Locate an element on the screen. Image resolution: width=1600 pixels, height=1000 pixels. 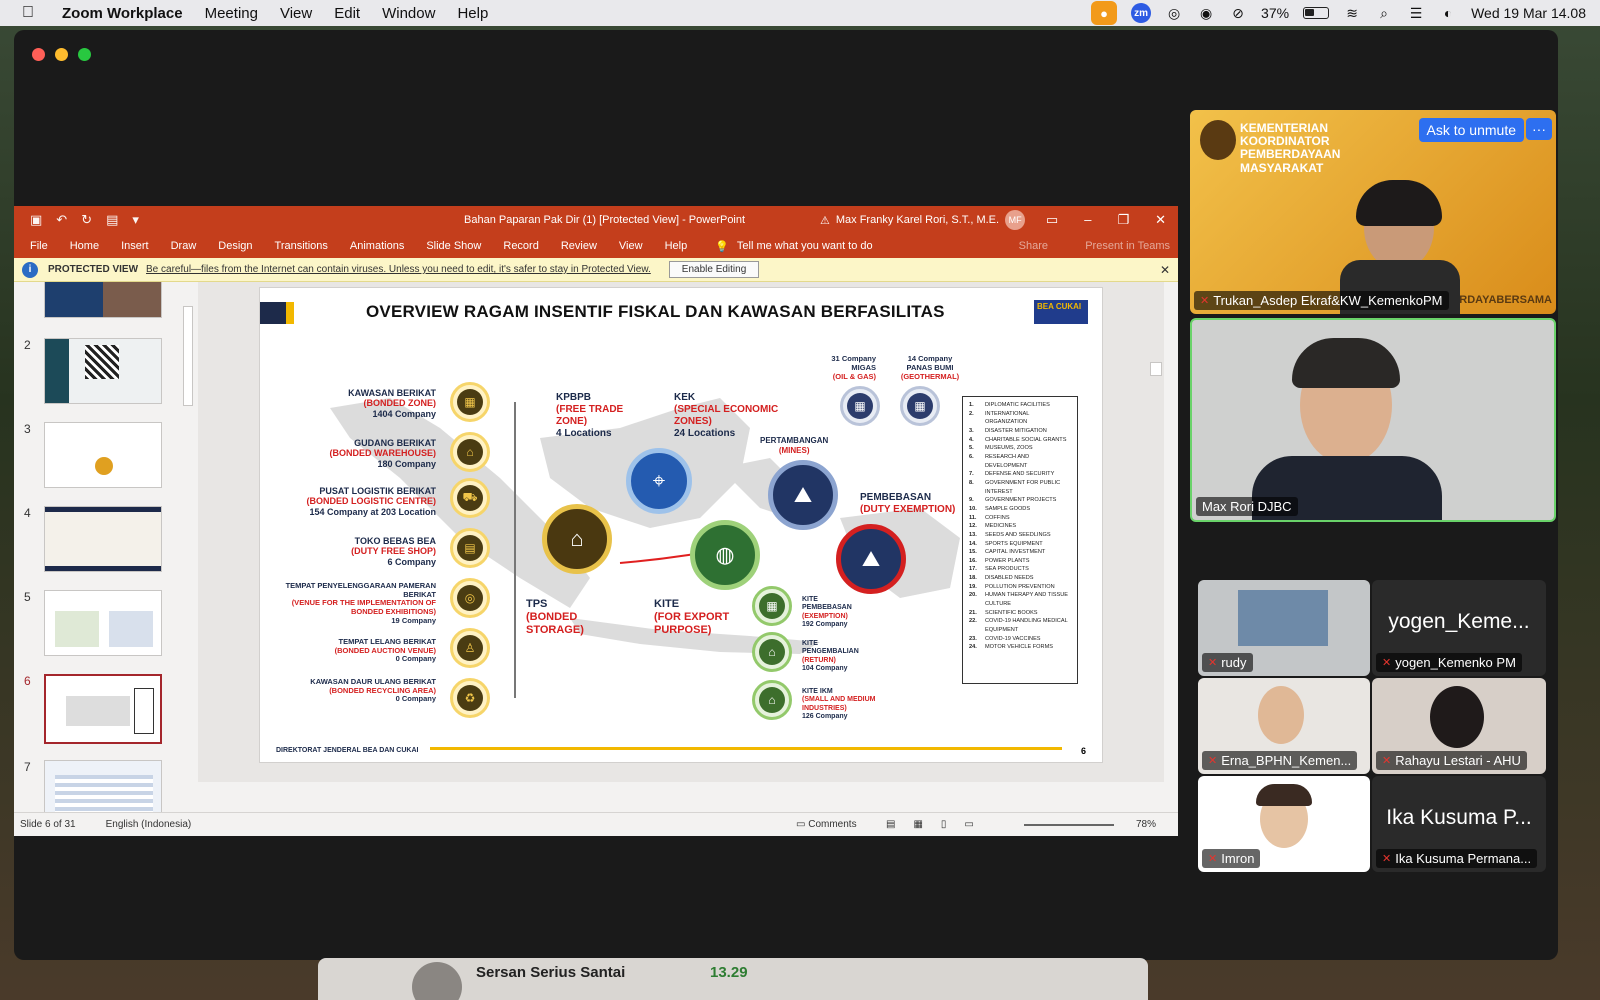
fullscreen-window-button is located at coordinates (84, 54).